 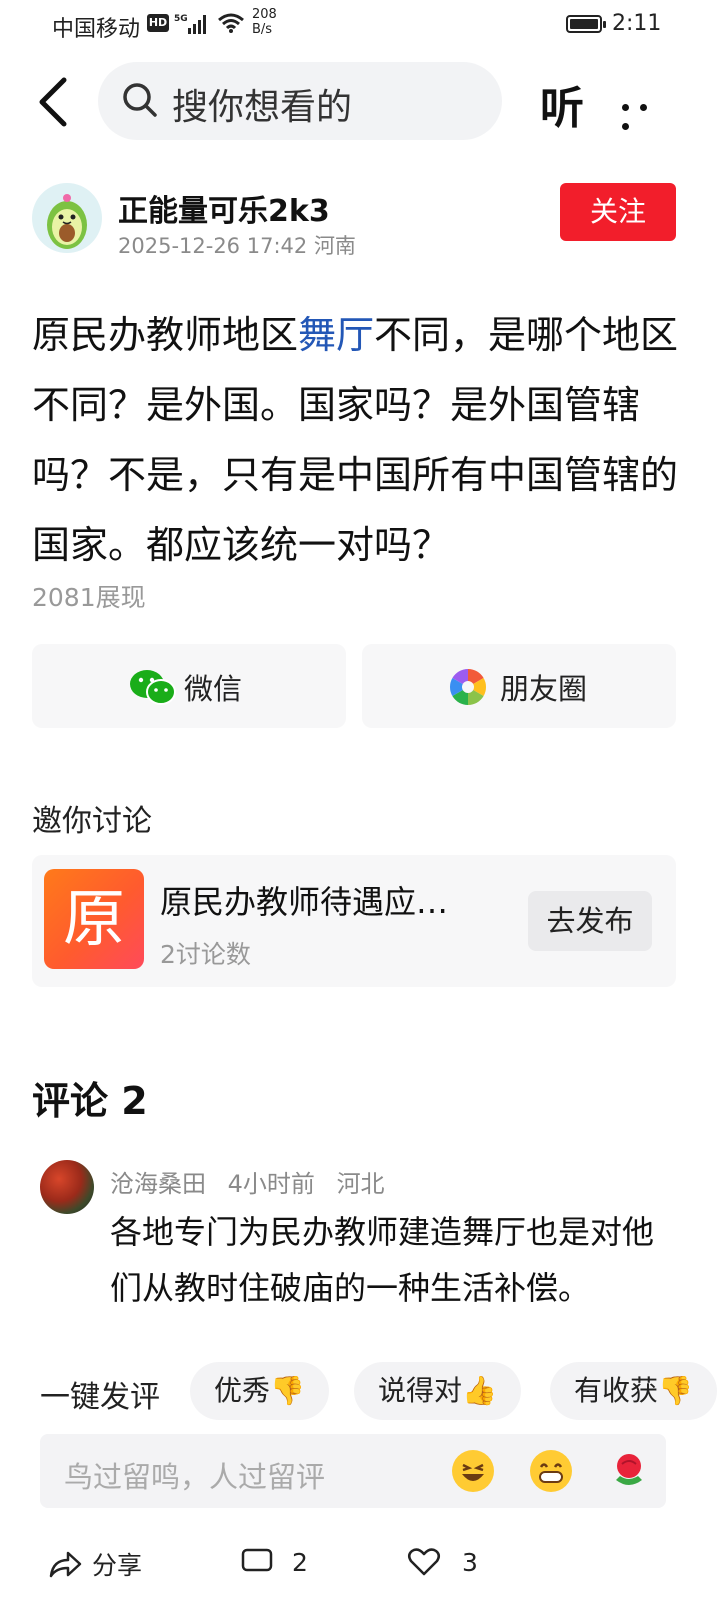 I want to click on comment-button: 2, so click(x=274, y=1561).